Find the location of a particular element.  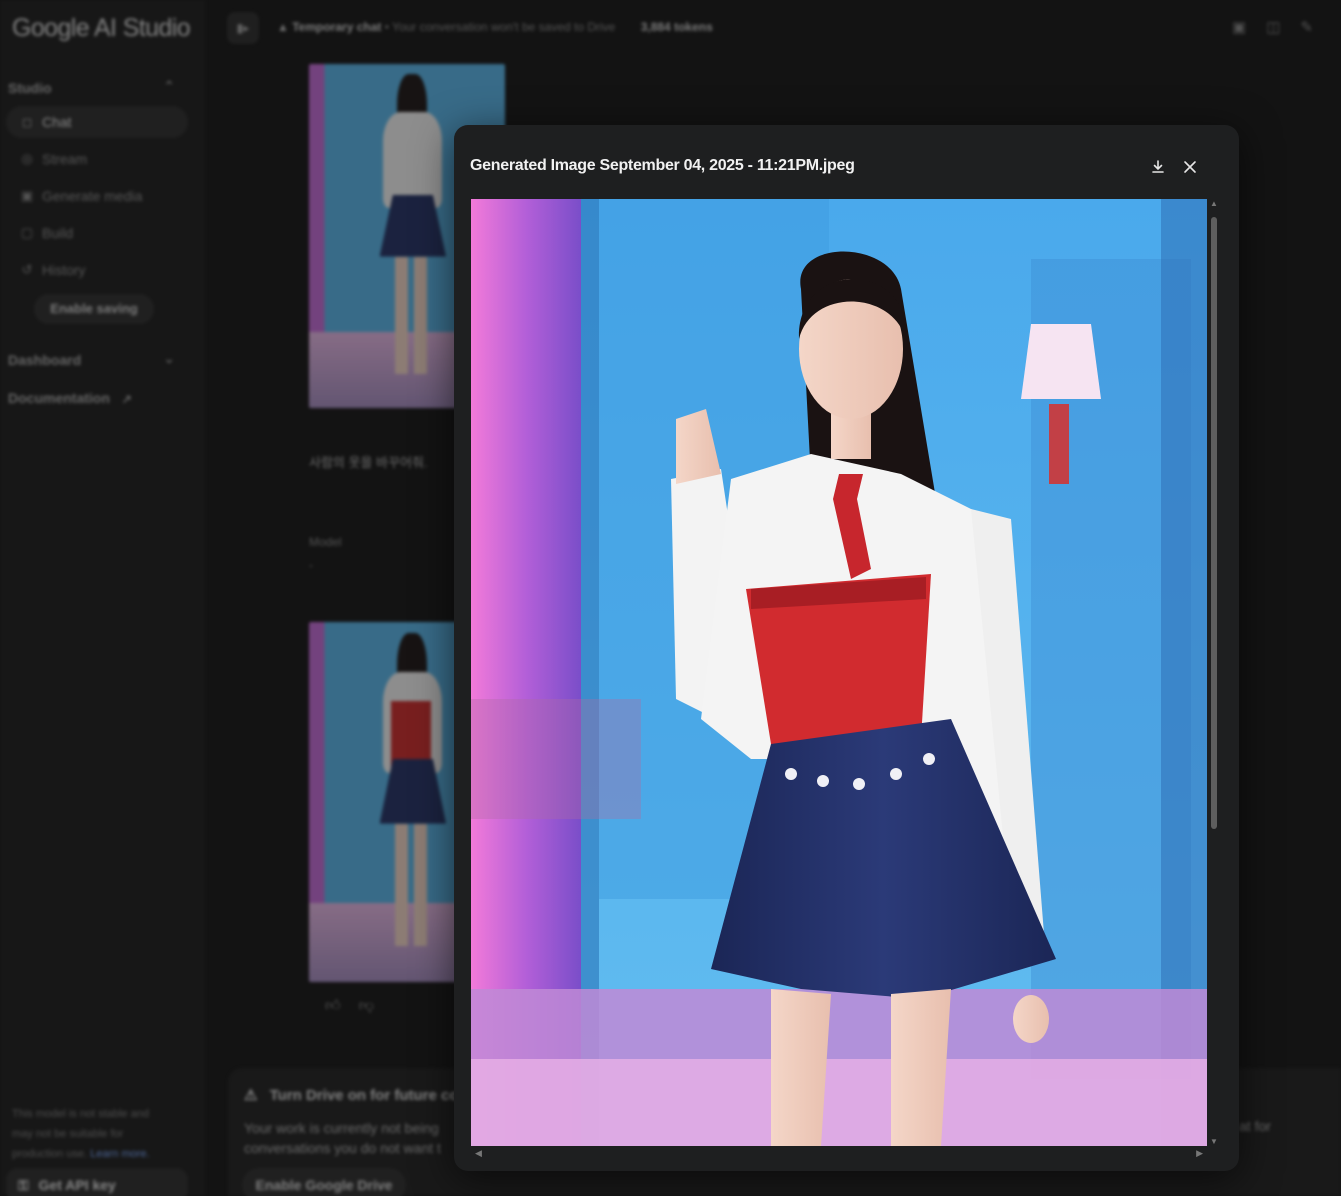

sidebar-item-label: Chat is located at coordinates (57, 122).